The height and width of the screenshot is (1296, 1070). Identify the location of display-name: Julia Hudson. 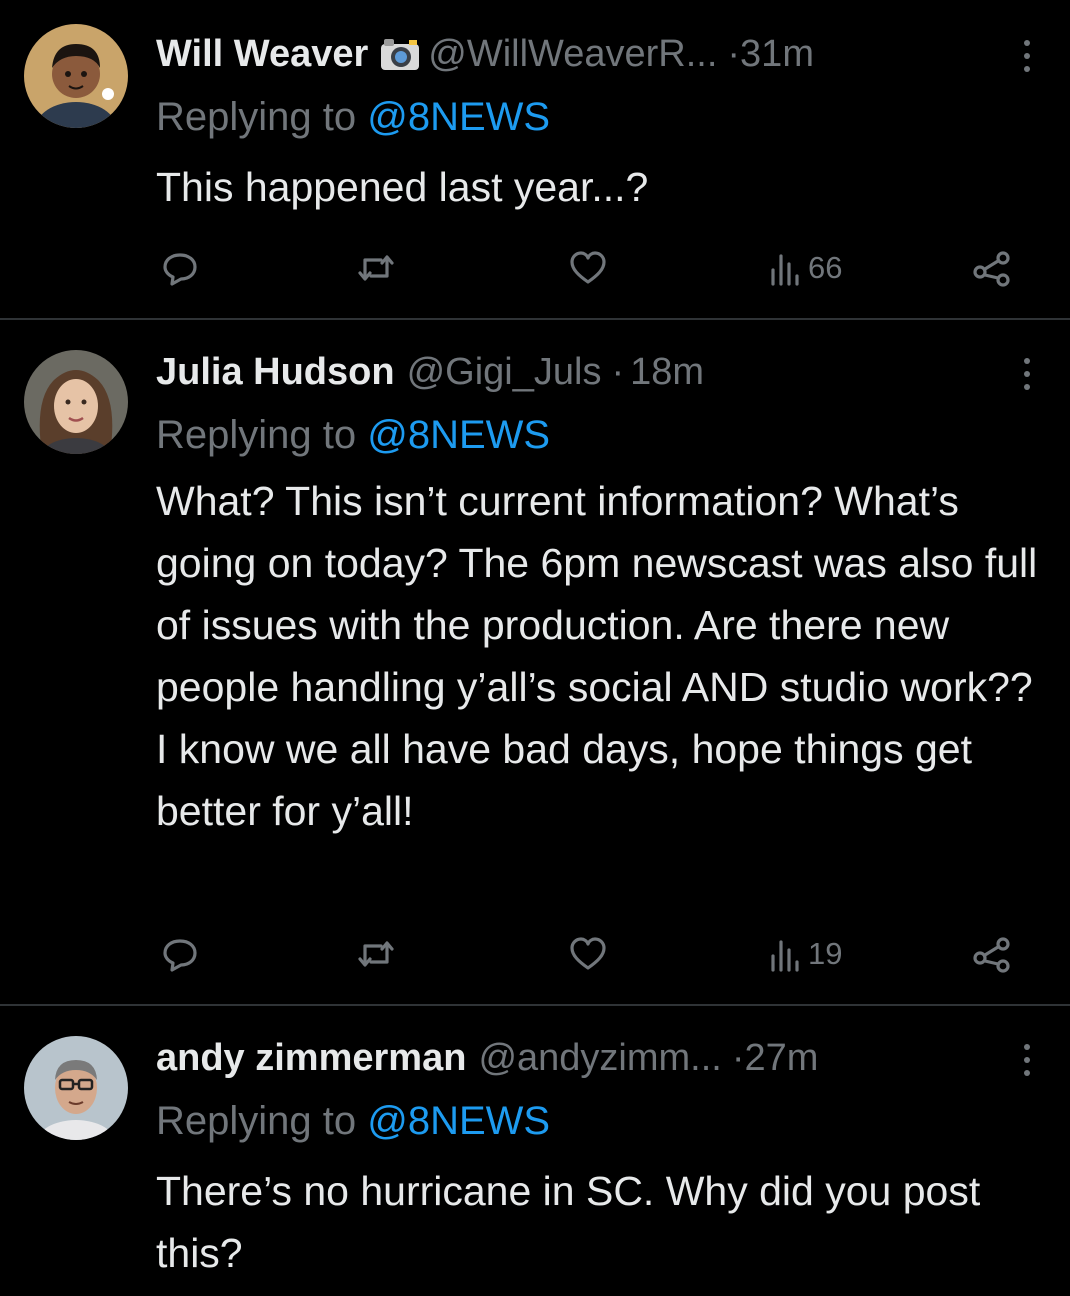
(275, 372).